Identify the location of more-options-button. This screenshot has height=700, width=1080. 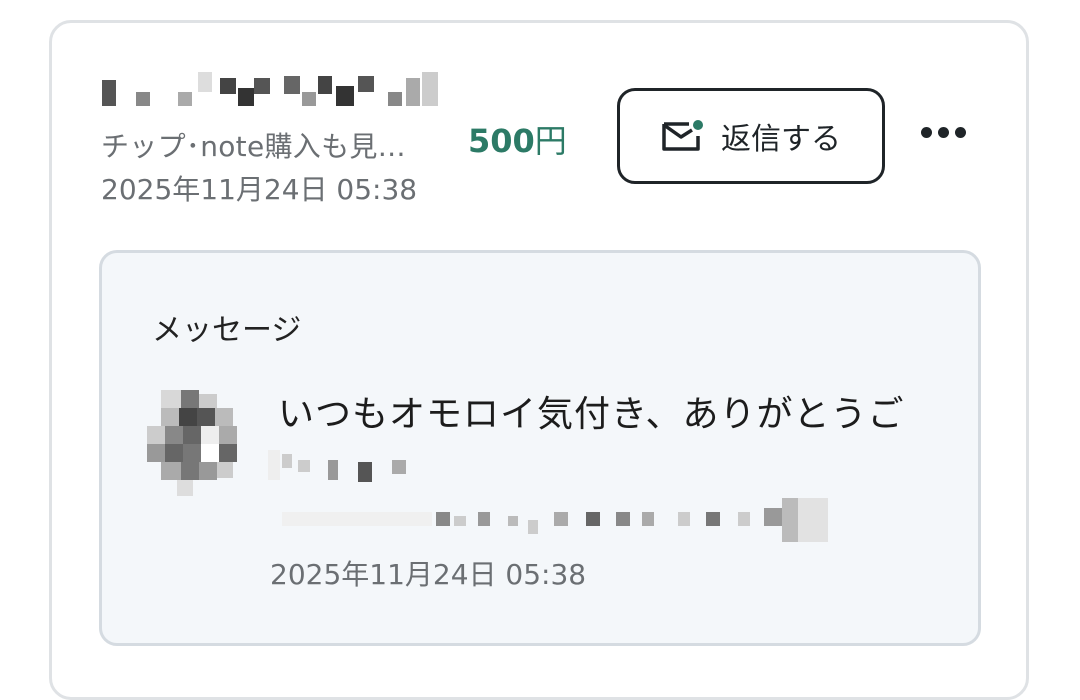
(943, 132).